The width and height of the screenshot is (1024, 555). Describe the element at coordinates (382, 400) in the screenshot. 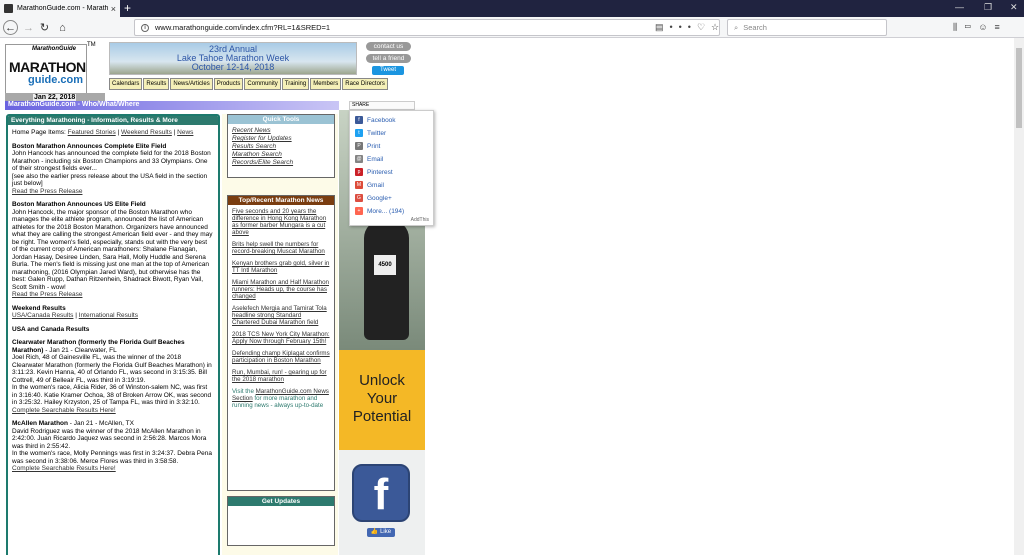

I see `unlock-potential-ad: Unlock Your Potential` at that location.